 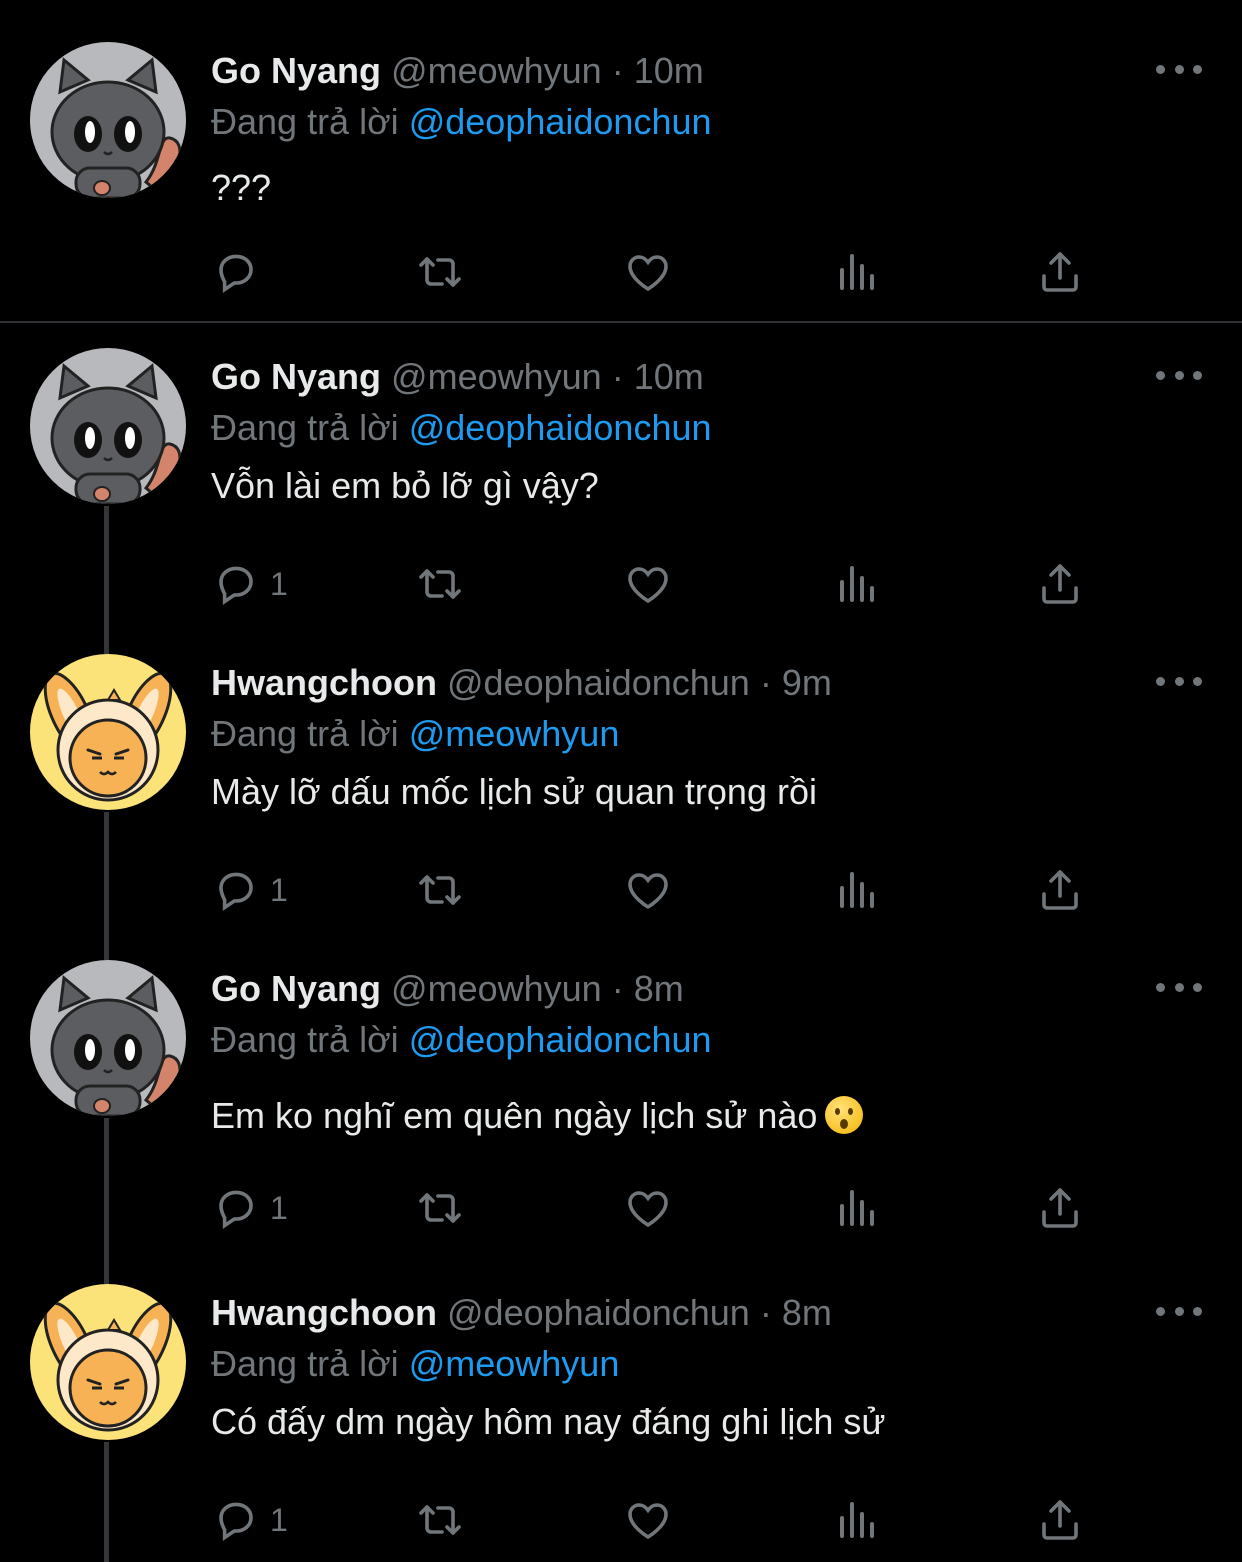 I want to click on tweet-text: Vỗn lài em bỏ lỡ gì vậy?, so click(x=405, y=486).